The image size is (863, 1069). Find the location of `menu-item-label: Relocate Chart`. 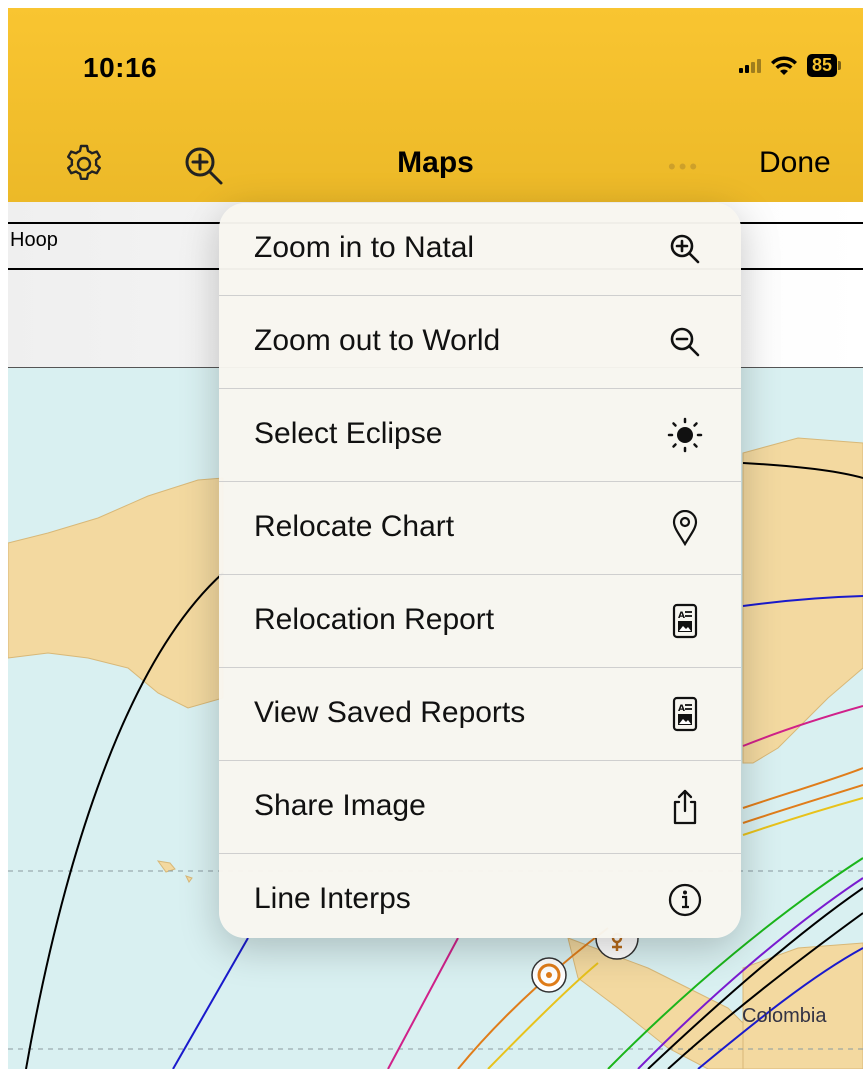

menu-item-label: Relocate Chart is located at coordinates (354, 526).